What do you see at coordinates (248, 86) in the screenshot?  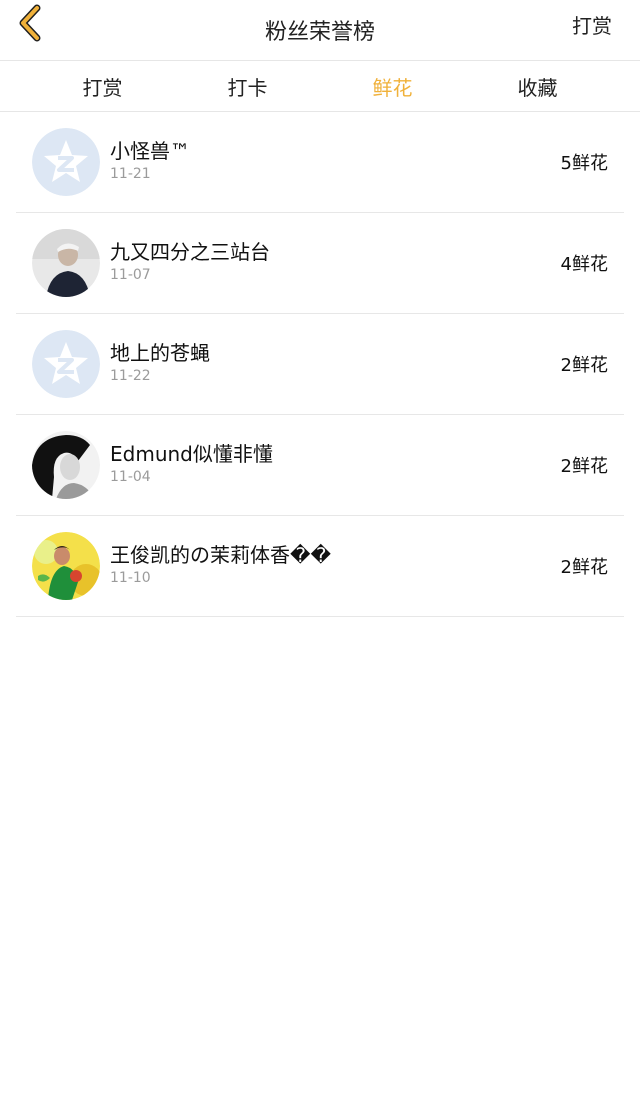 I see `tab-checkin: 打卡` at bounding box center [248, 86].